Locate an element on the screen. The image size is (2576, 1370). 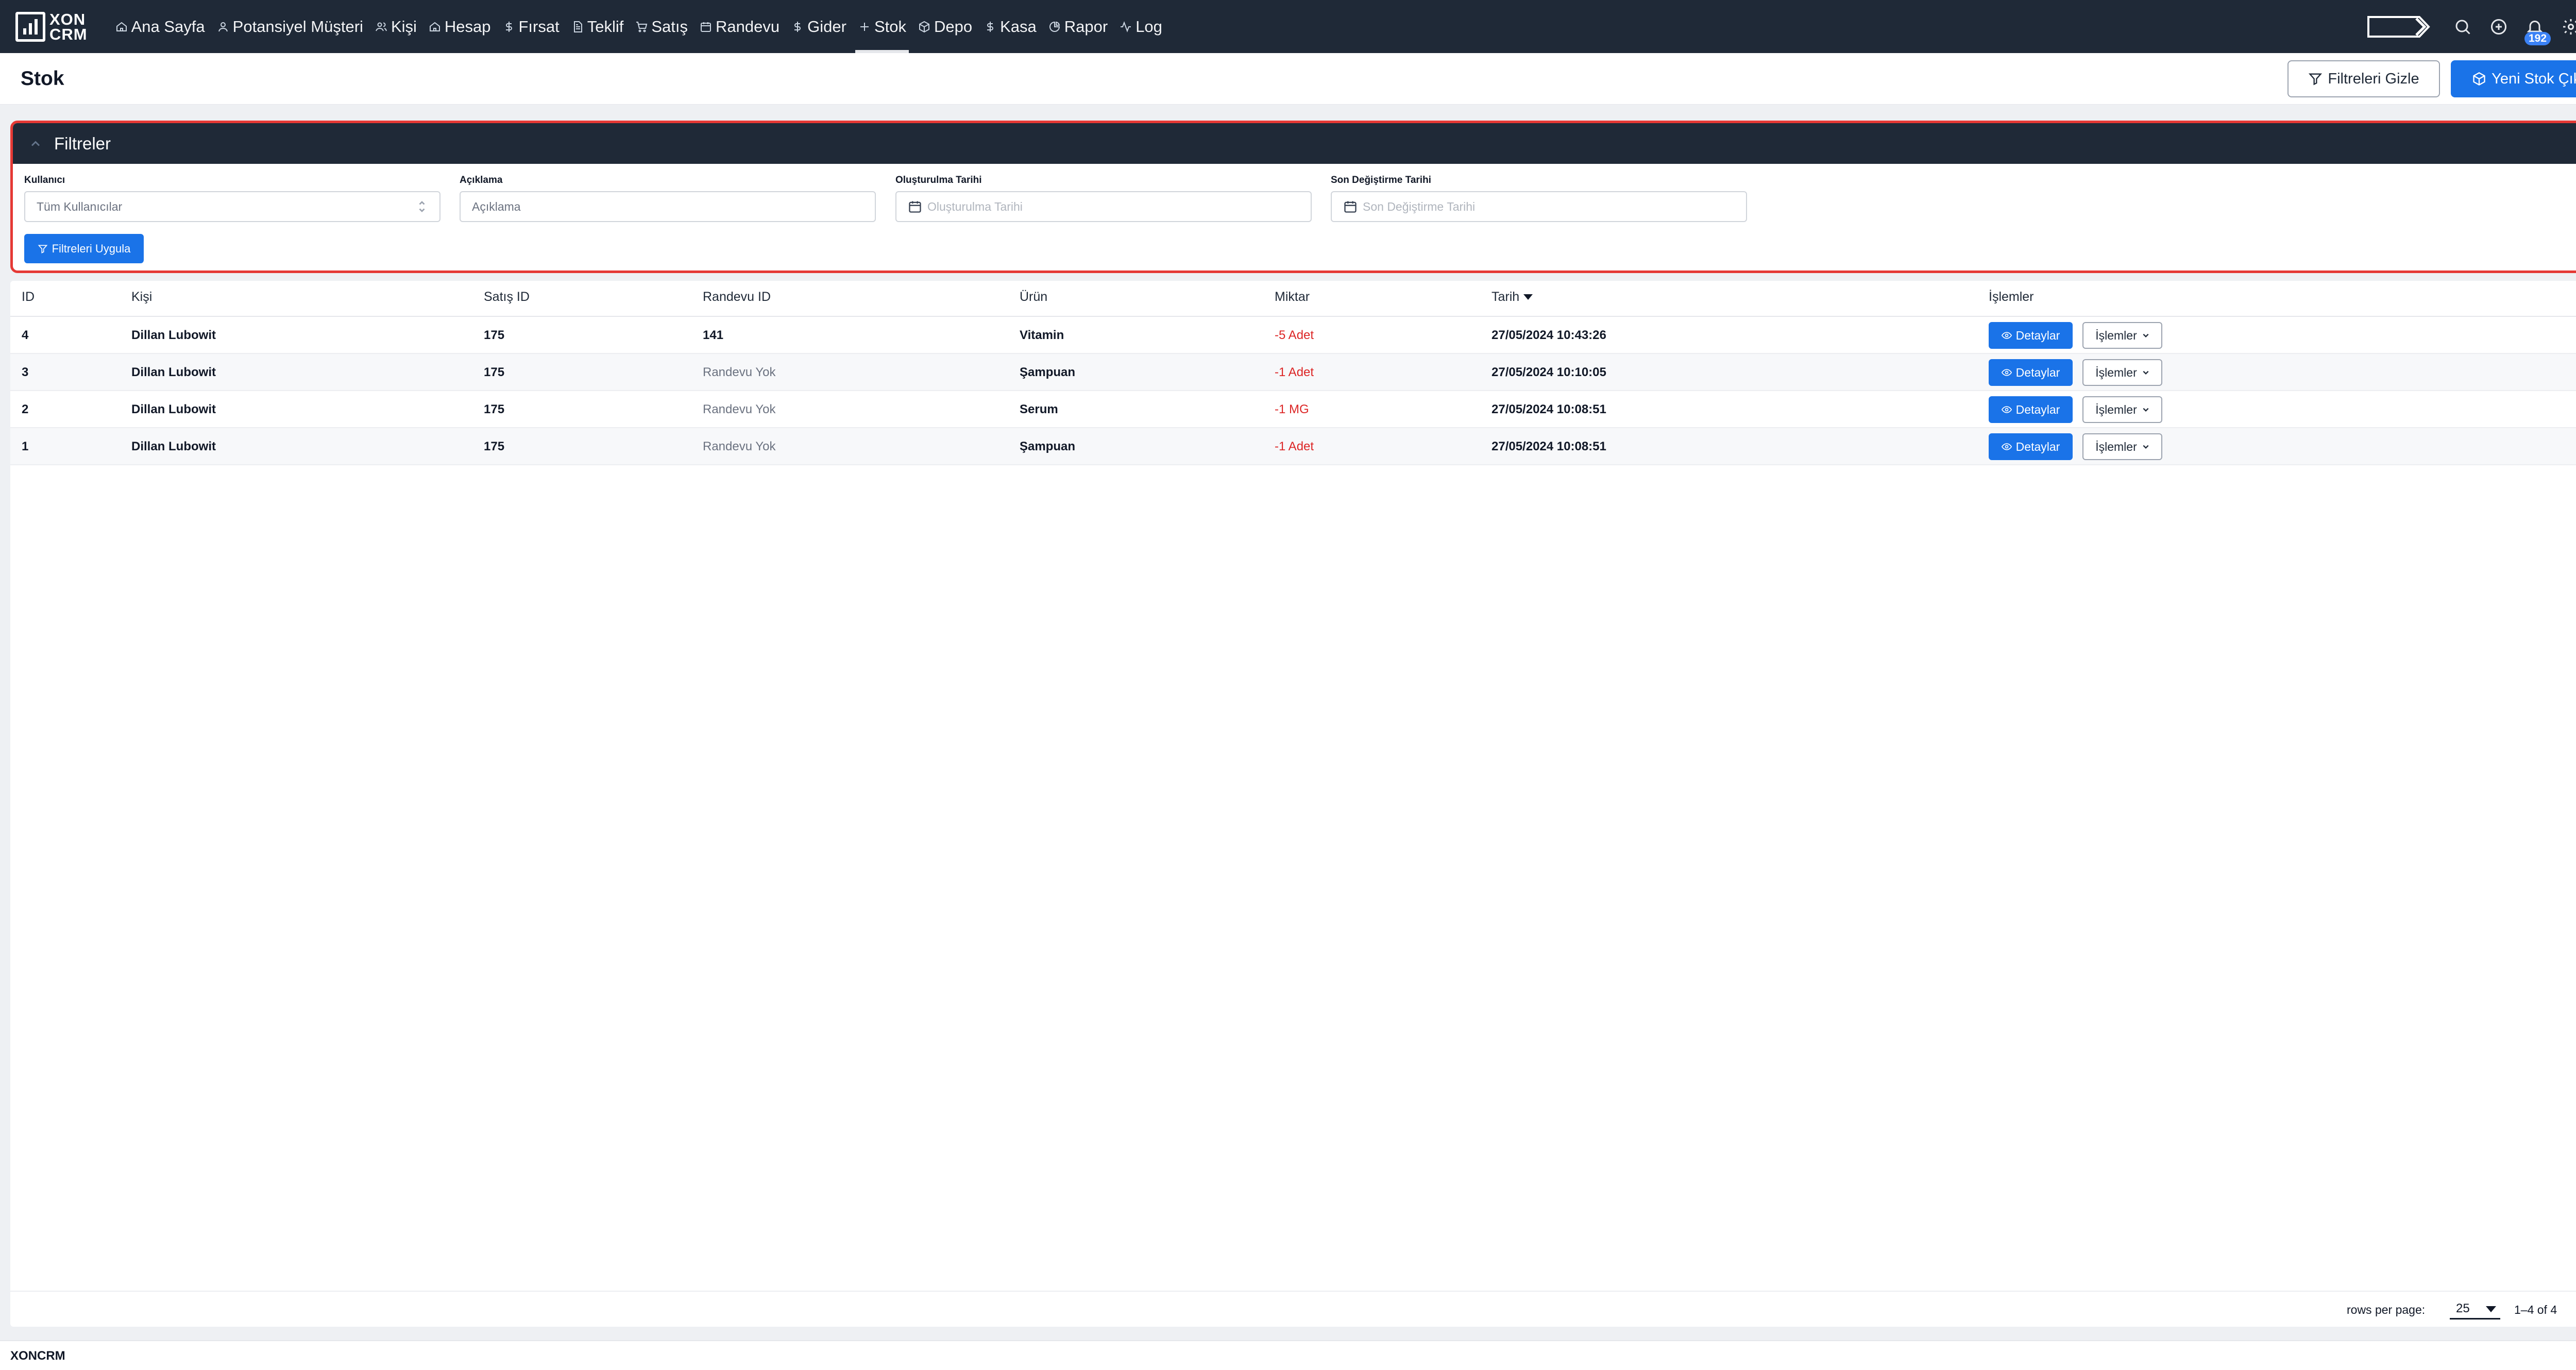
filters-header: Filtreler is located at coordinates (1294, 143).